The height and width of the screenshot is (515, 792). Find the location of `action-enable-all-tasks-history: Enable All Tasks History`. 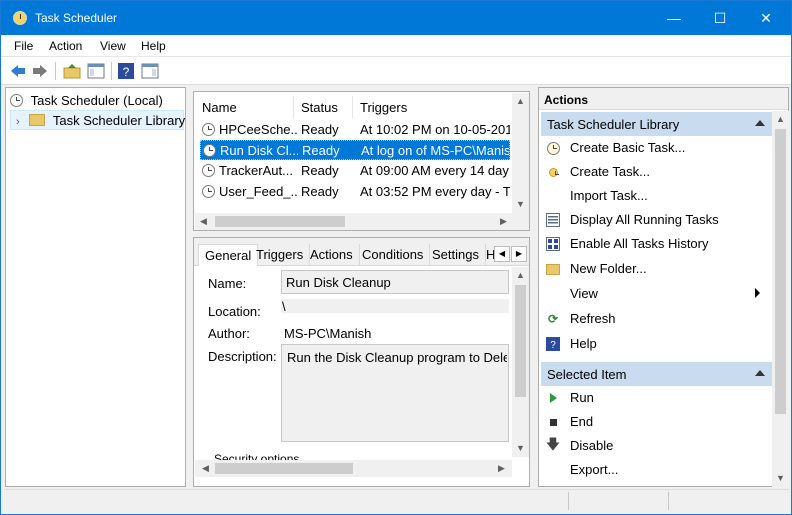

action-enable-all-tasks-history: Enable All Tasks History is located at coordinates (655, 244).